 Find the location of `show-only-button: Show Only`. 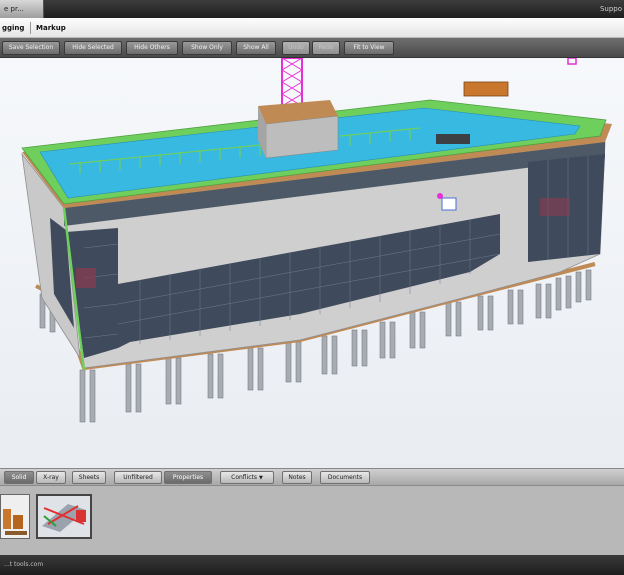

show-only-button: Show Only is located at coordinates (207, 48).